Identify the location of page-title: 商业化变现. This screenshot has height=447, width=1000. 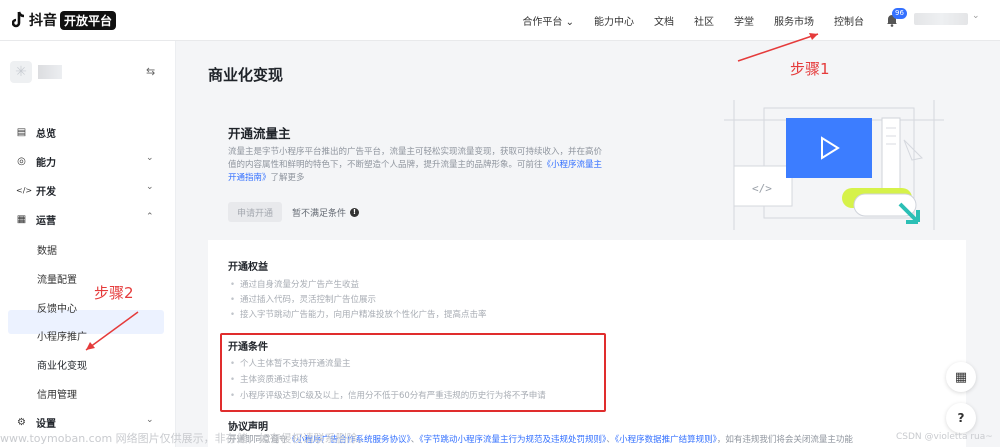
(246, 75).